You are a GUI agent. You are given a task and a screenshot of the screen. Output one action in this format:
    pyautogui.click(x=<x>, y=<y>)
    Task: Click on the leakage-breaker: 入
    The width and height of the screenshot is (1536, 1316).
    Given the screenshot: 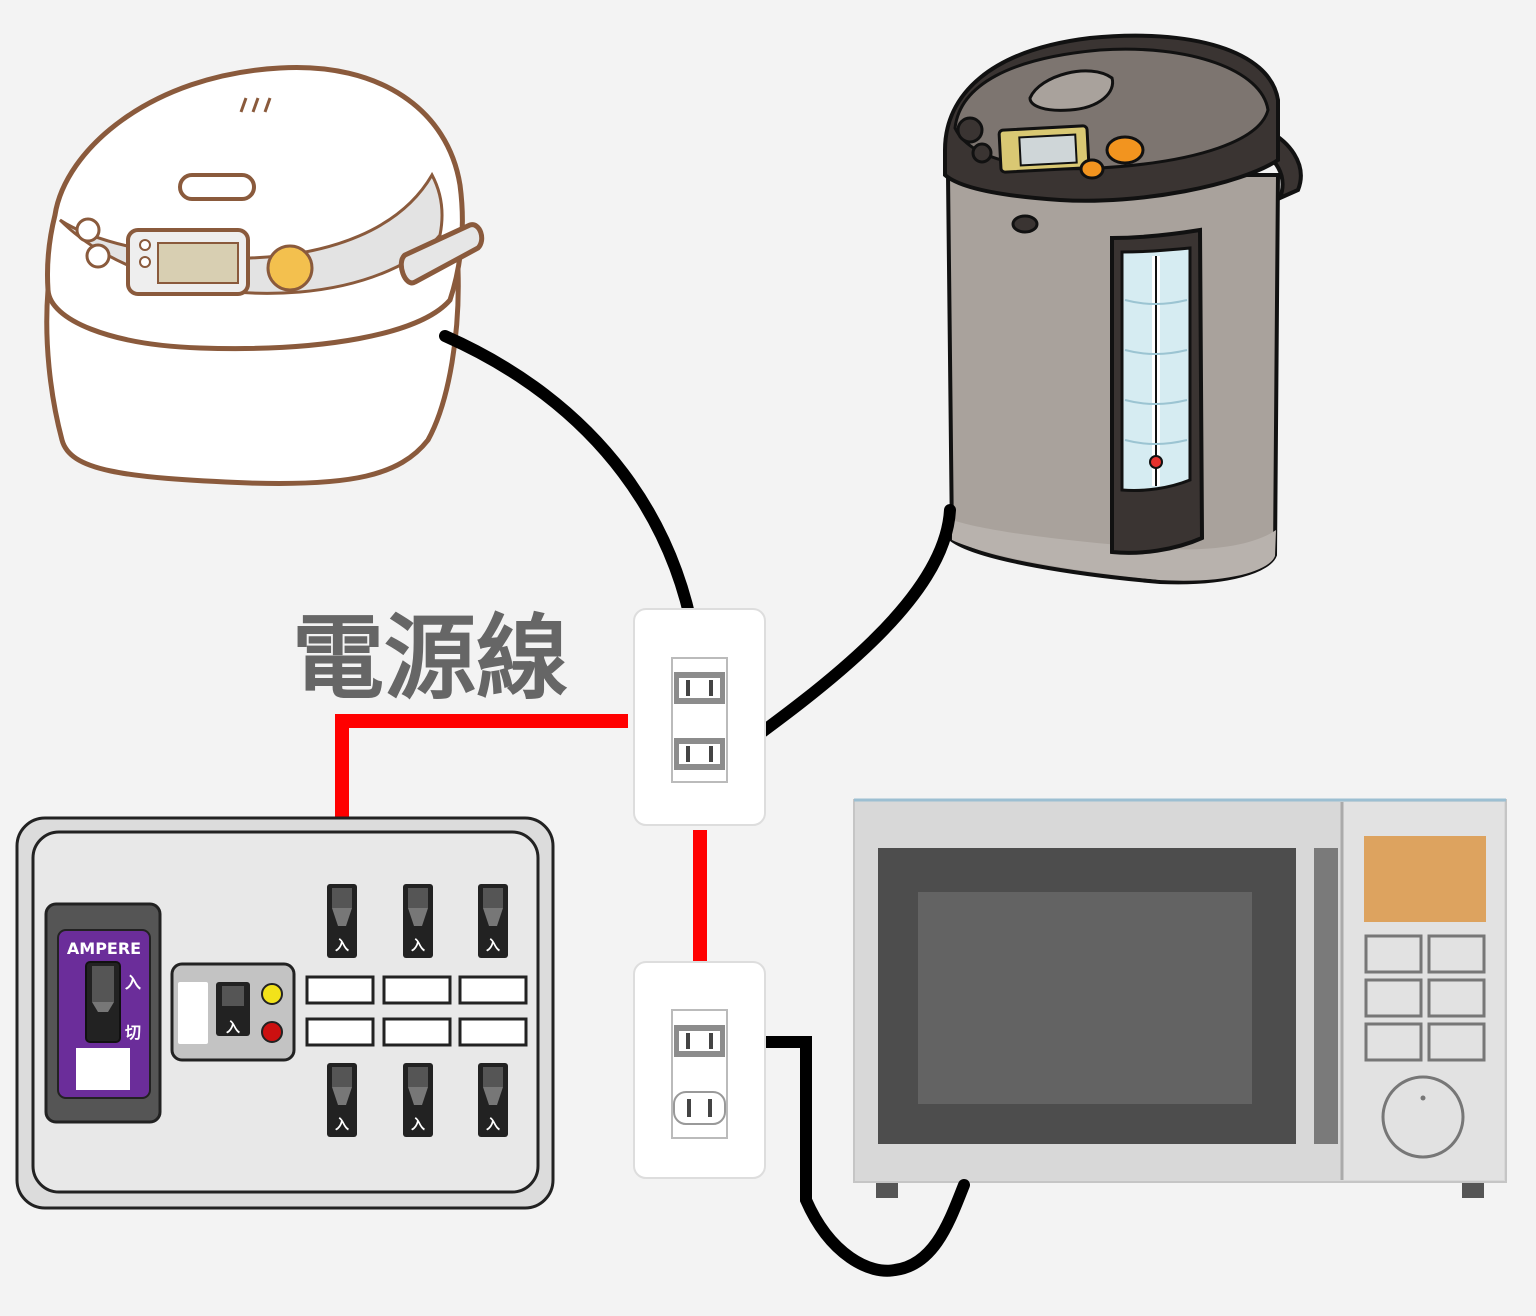 What is the action you would take?
    pyautogui.click(x=233, y=1012)
    